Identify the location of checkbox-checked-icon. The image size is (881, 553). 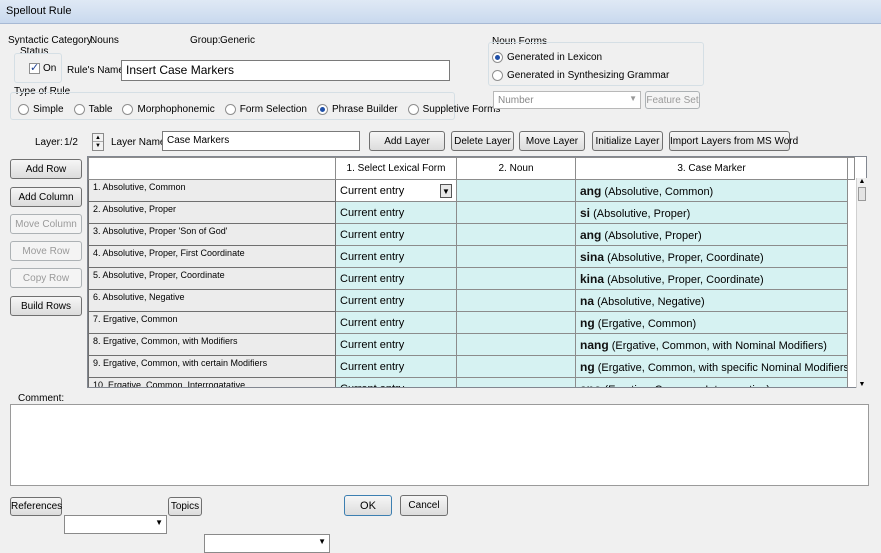
(34, 67).